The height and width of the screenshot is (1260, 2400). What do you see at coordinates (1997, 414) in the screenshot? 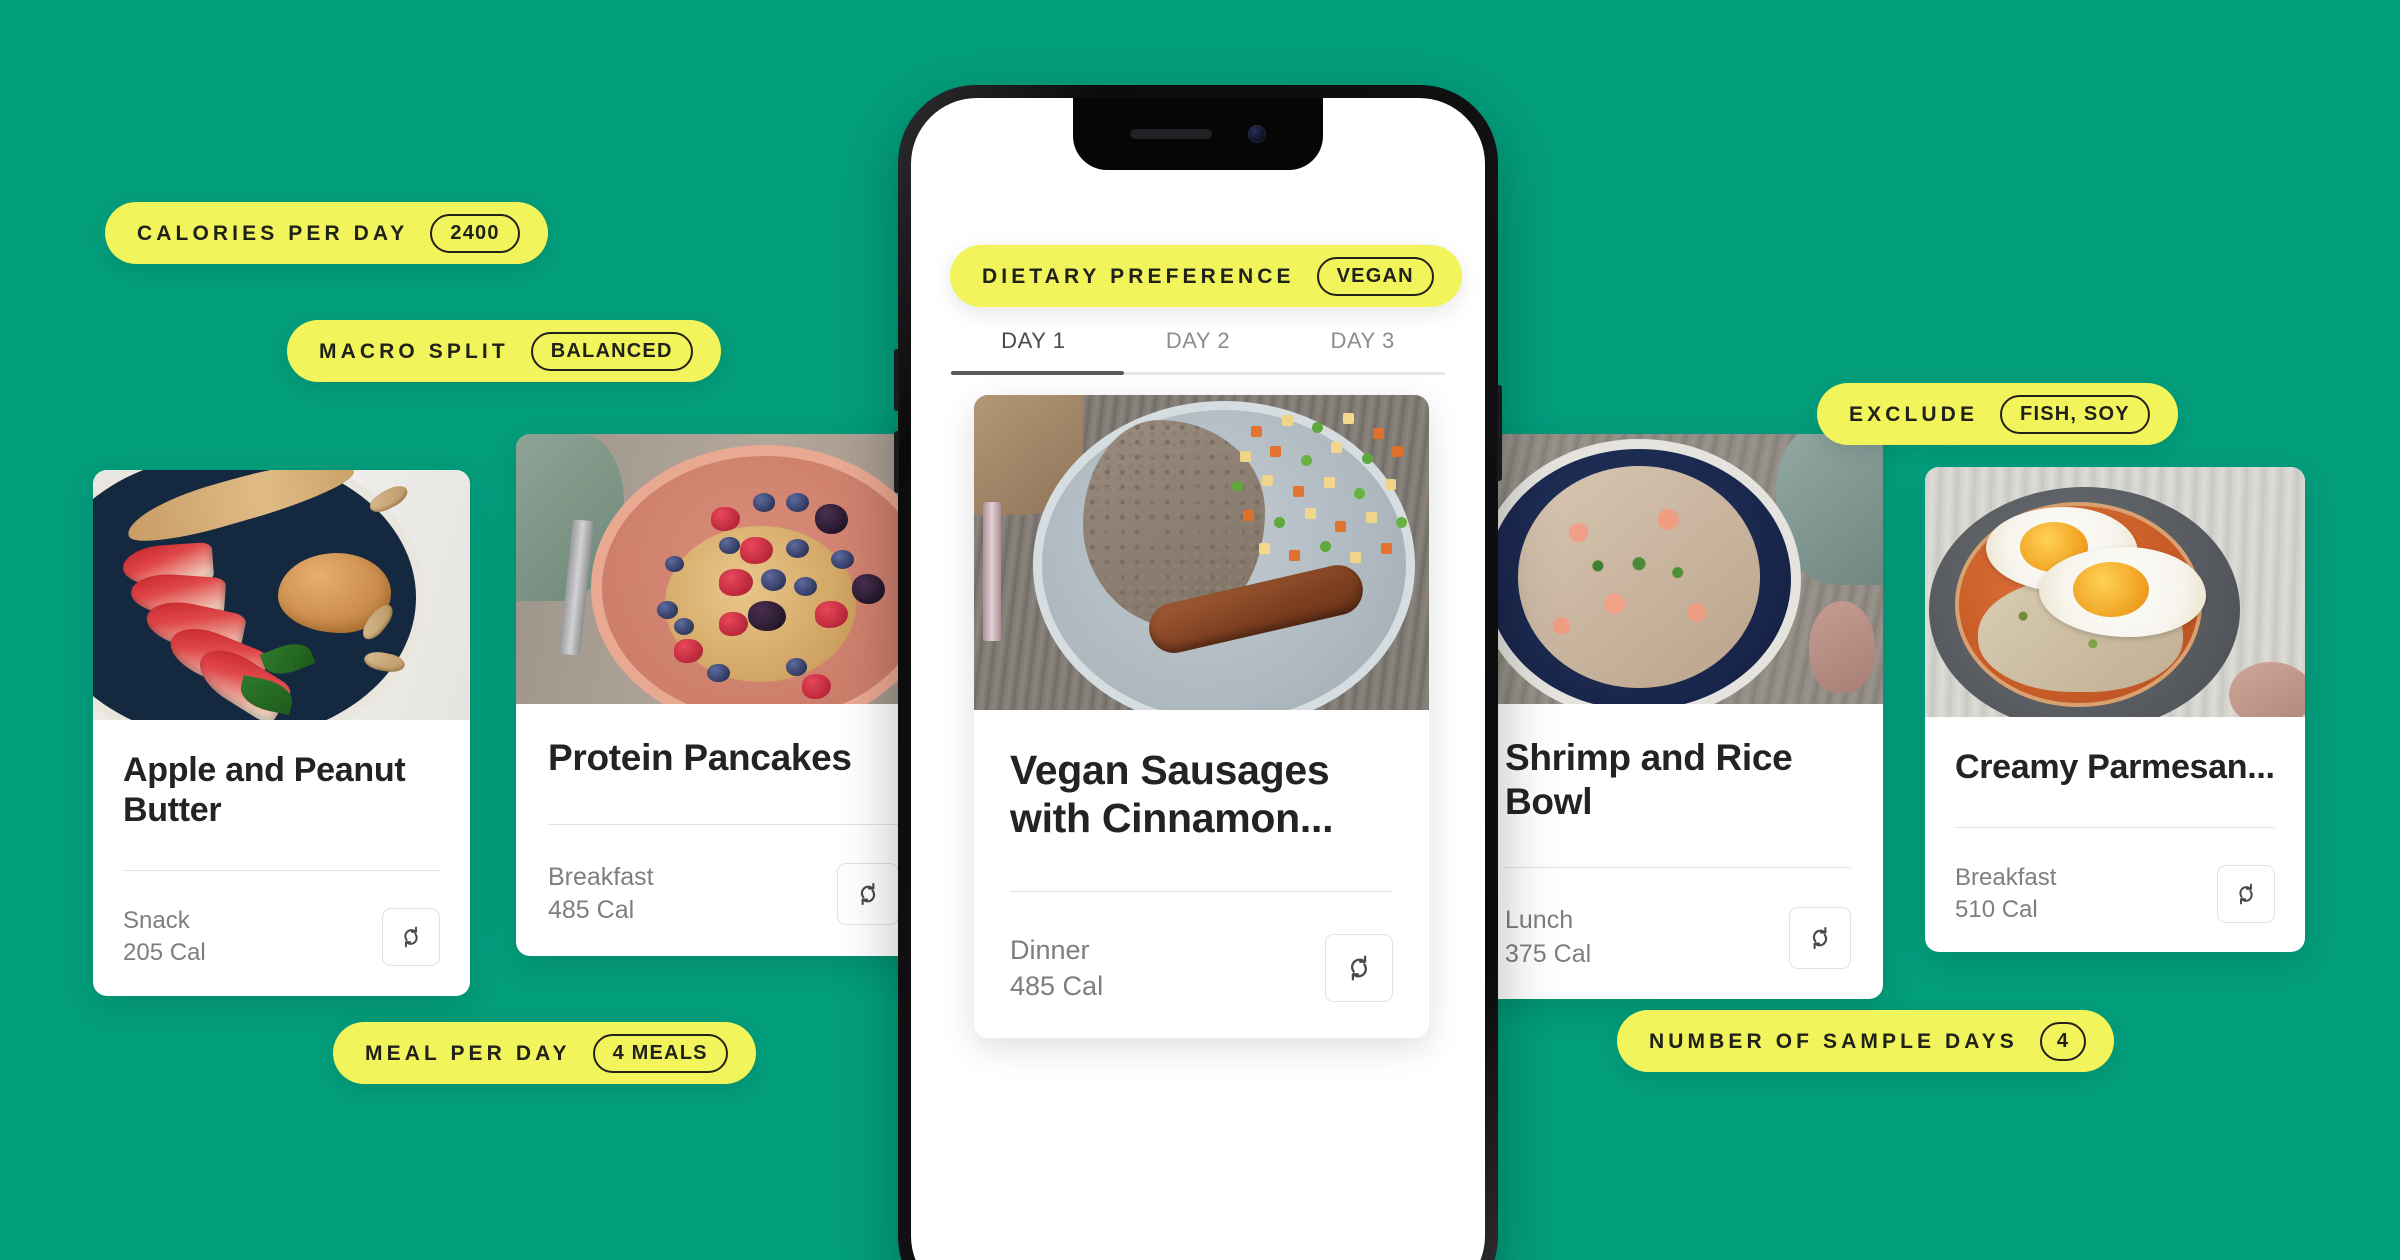
I see `setting-pill-exclude: EXCLUDE FISH, SOY` at bounding box center [1997, 414].